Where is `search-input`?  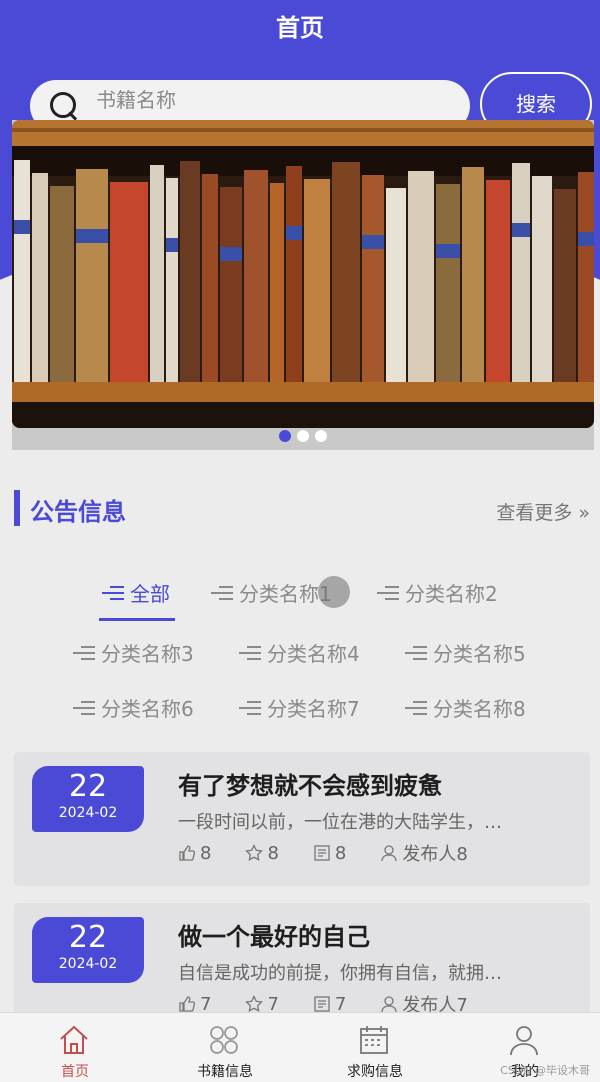
search-input is located at coordinates (266, 100).